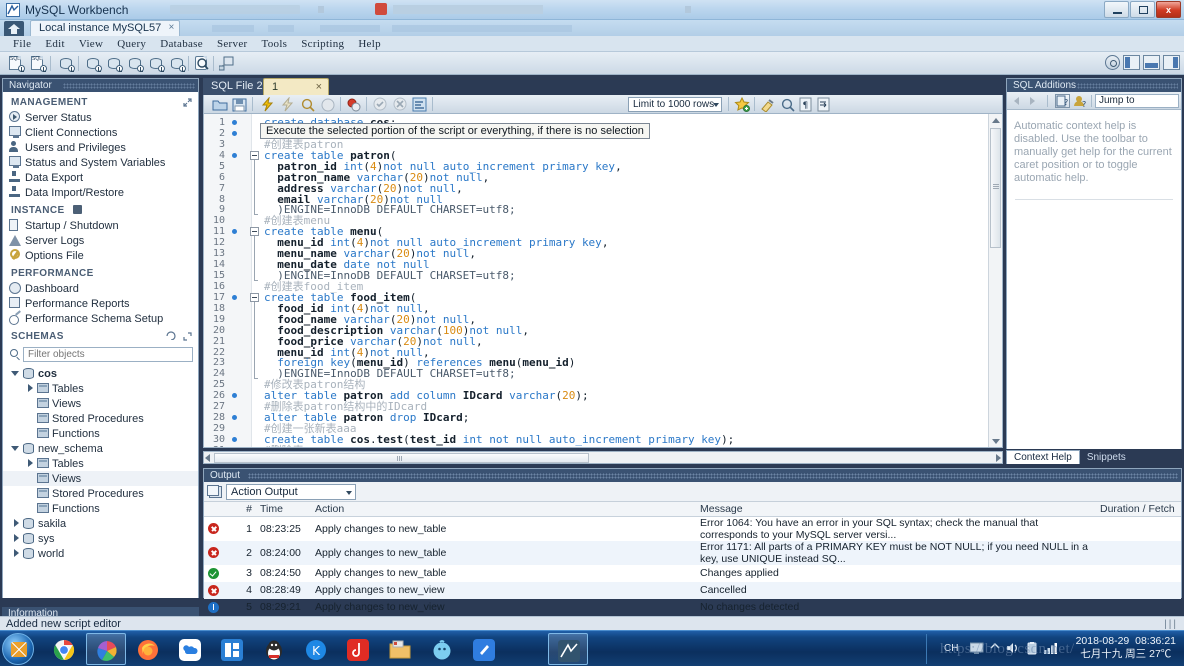 This screenshot has width=1184, height=666. What do you see at coordinates (100, 448) in the screenshot?
I see `tree-item-new-schema: new_schema` at bounding box center [100, 448].